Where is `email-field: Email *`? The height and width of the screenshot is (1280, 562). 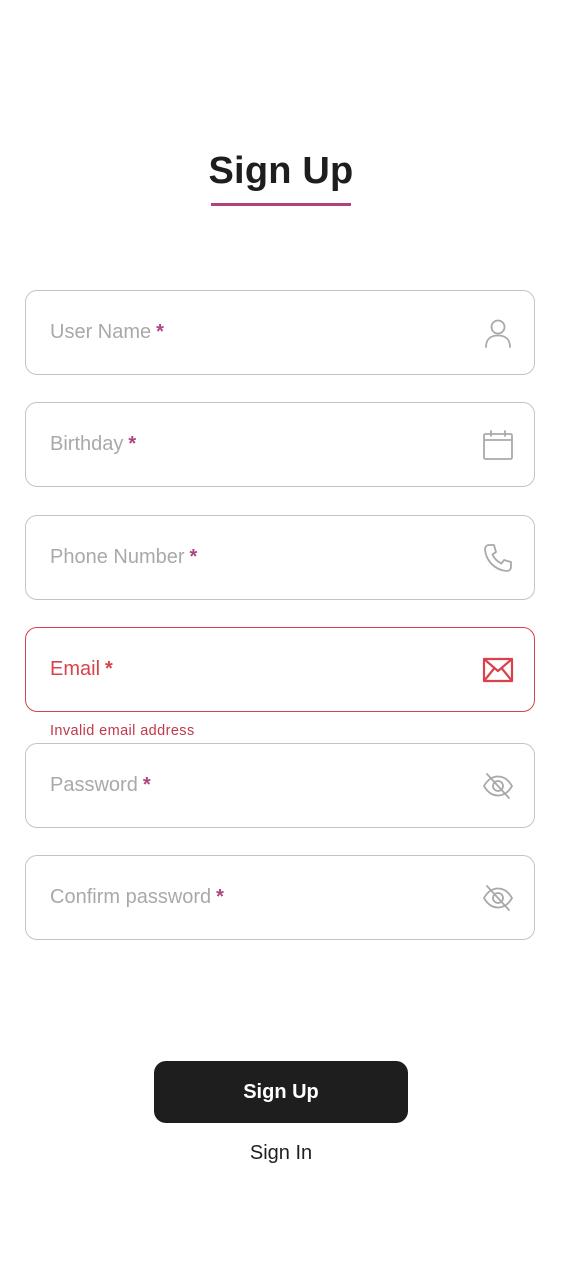
email-field: Email * is located at coordinates (280, 669).